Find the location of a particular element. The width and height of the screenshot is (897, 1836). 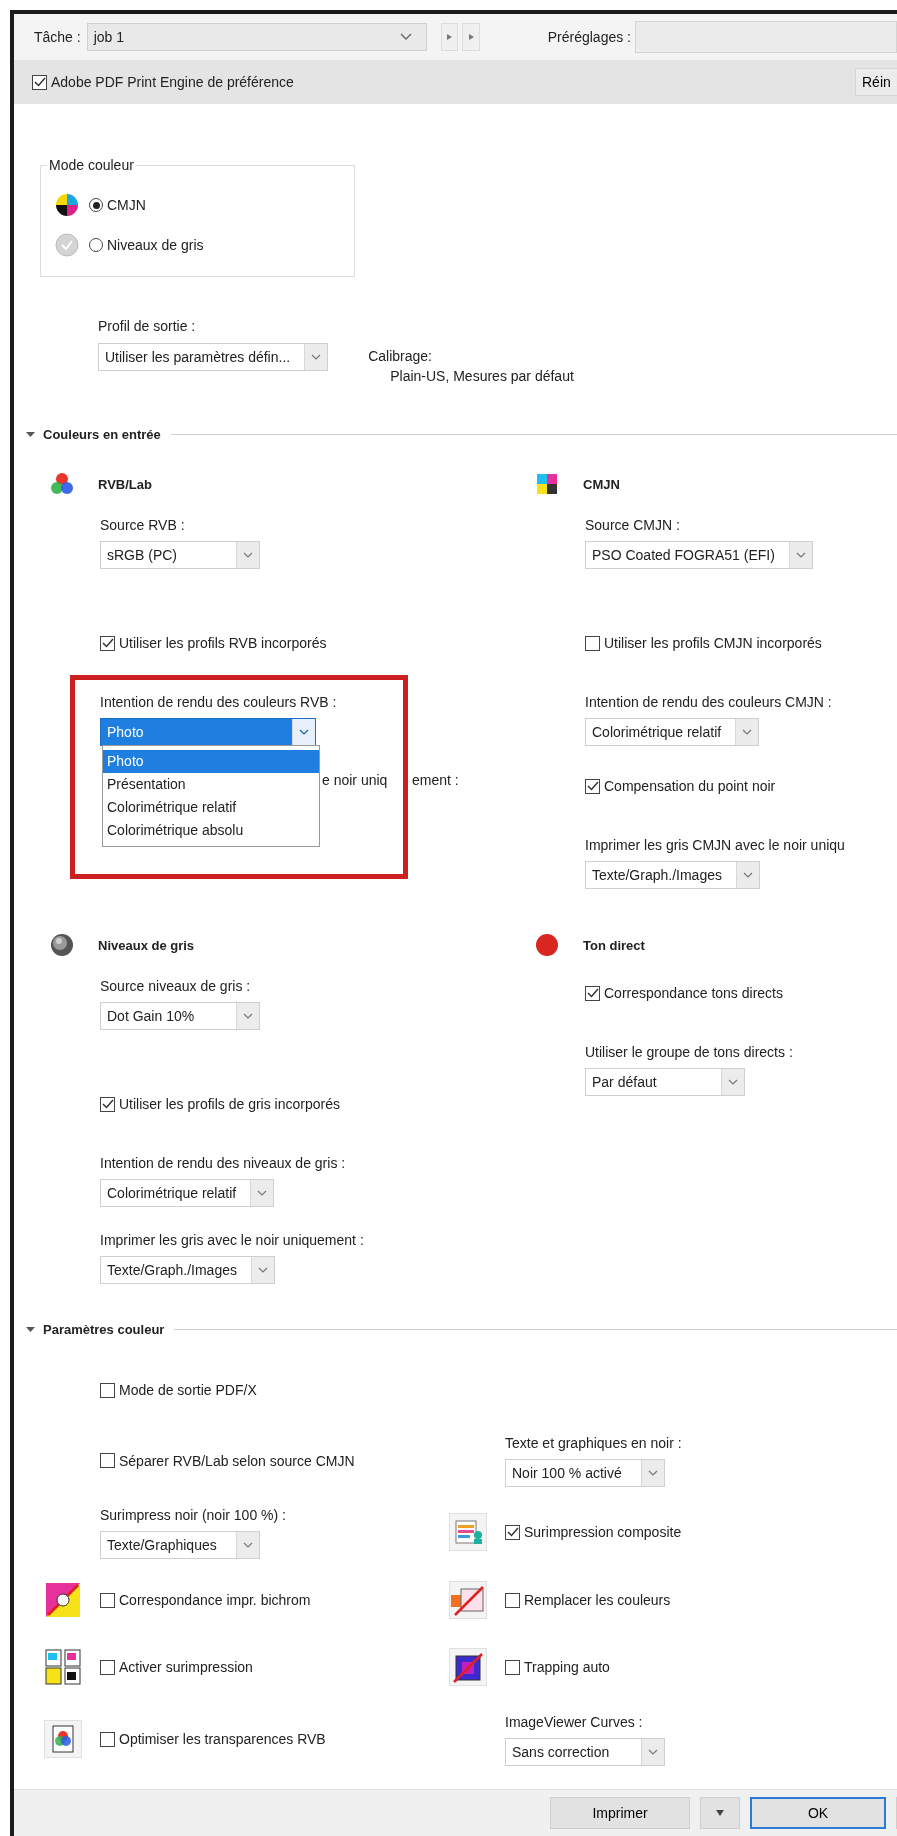

color-replace-icon is located at coordinates (468, 1600).